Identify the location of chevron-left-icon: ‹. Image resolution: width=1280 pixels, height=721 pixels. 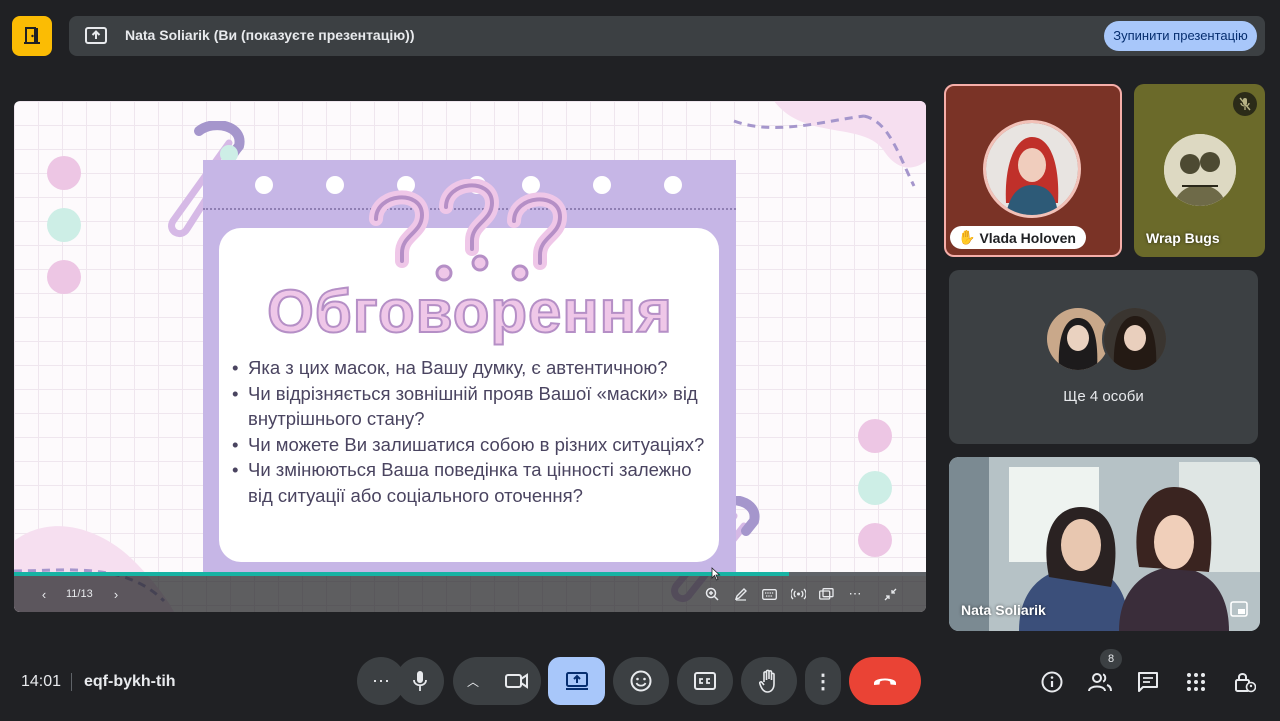
(44, 594).